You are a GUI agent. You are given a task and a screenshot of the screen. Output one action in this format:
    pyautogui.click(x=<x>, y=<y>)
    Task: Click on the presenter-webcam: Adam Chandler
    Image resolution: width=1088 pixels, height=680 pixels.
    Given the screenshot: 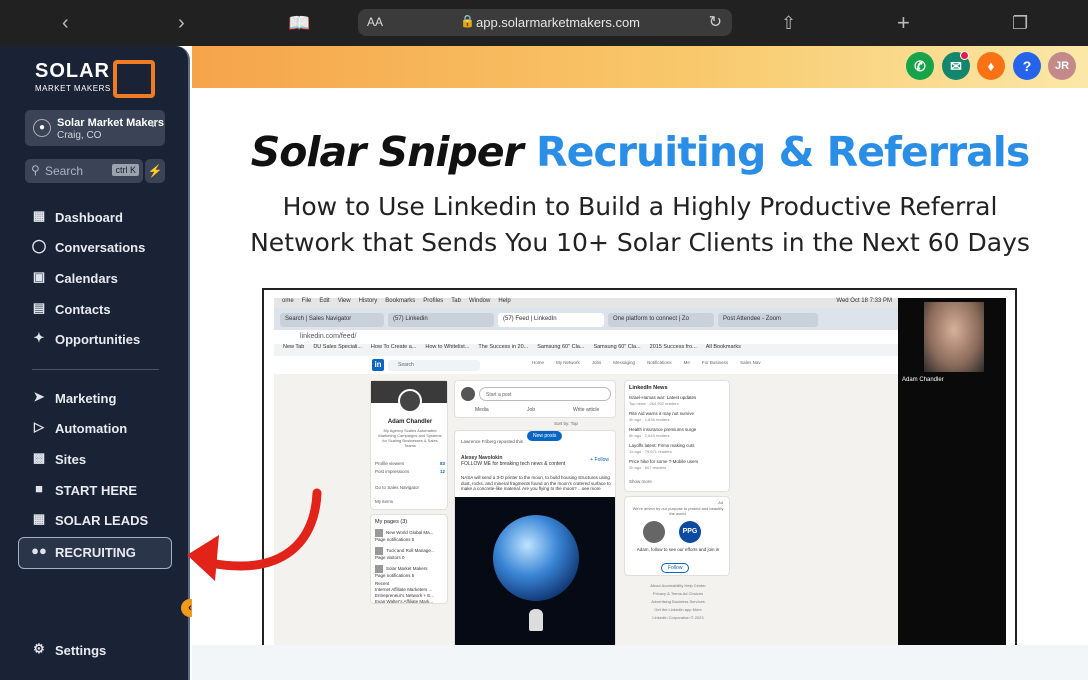 What is the action you would take?
    pyautogui.click(x=952, y=473)
    